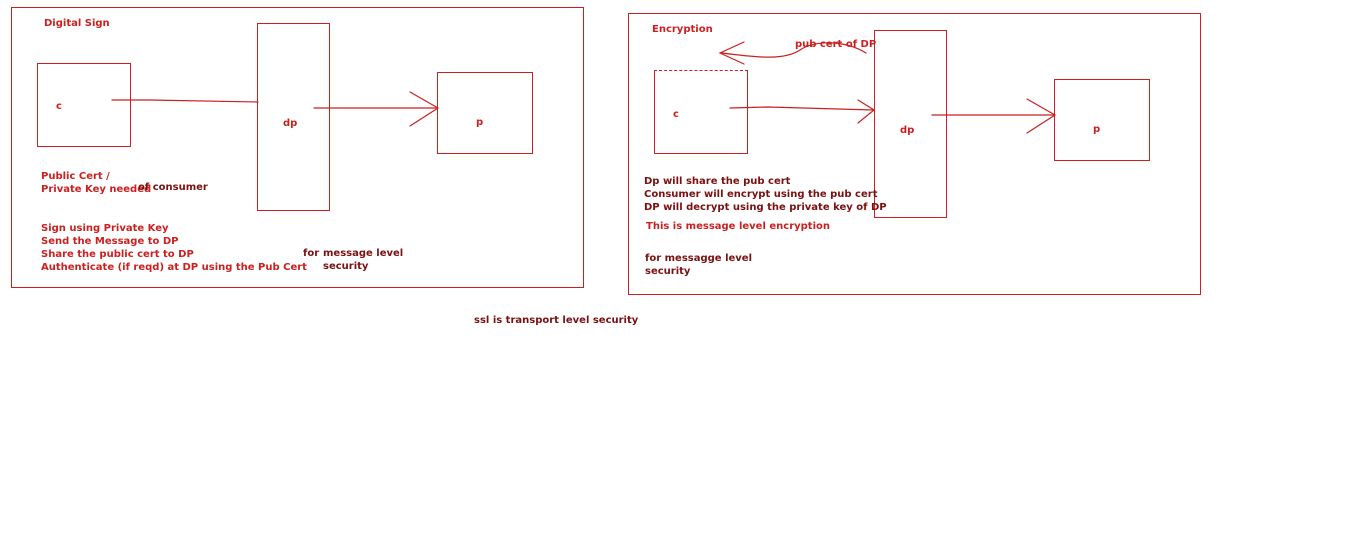  Describe the element at coordinates (866, 111) in the screenshot. I see `enc-arrowhead-dp` at that location.